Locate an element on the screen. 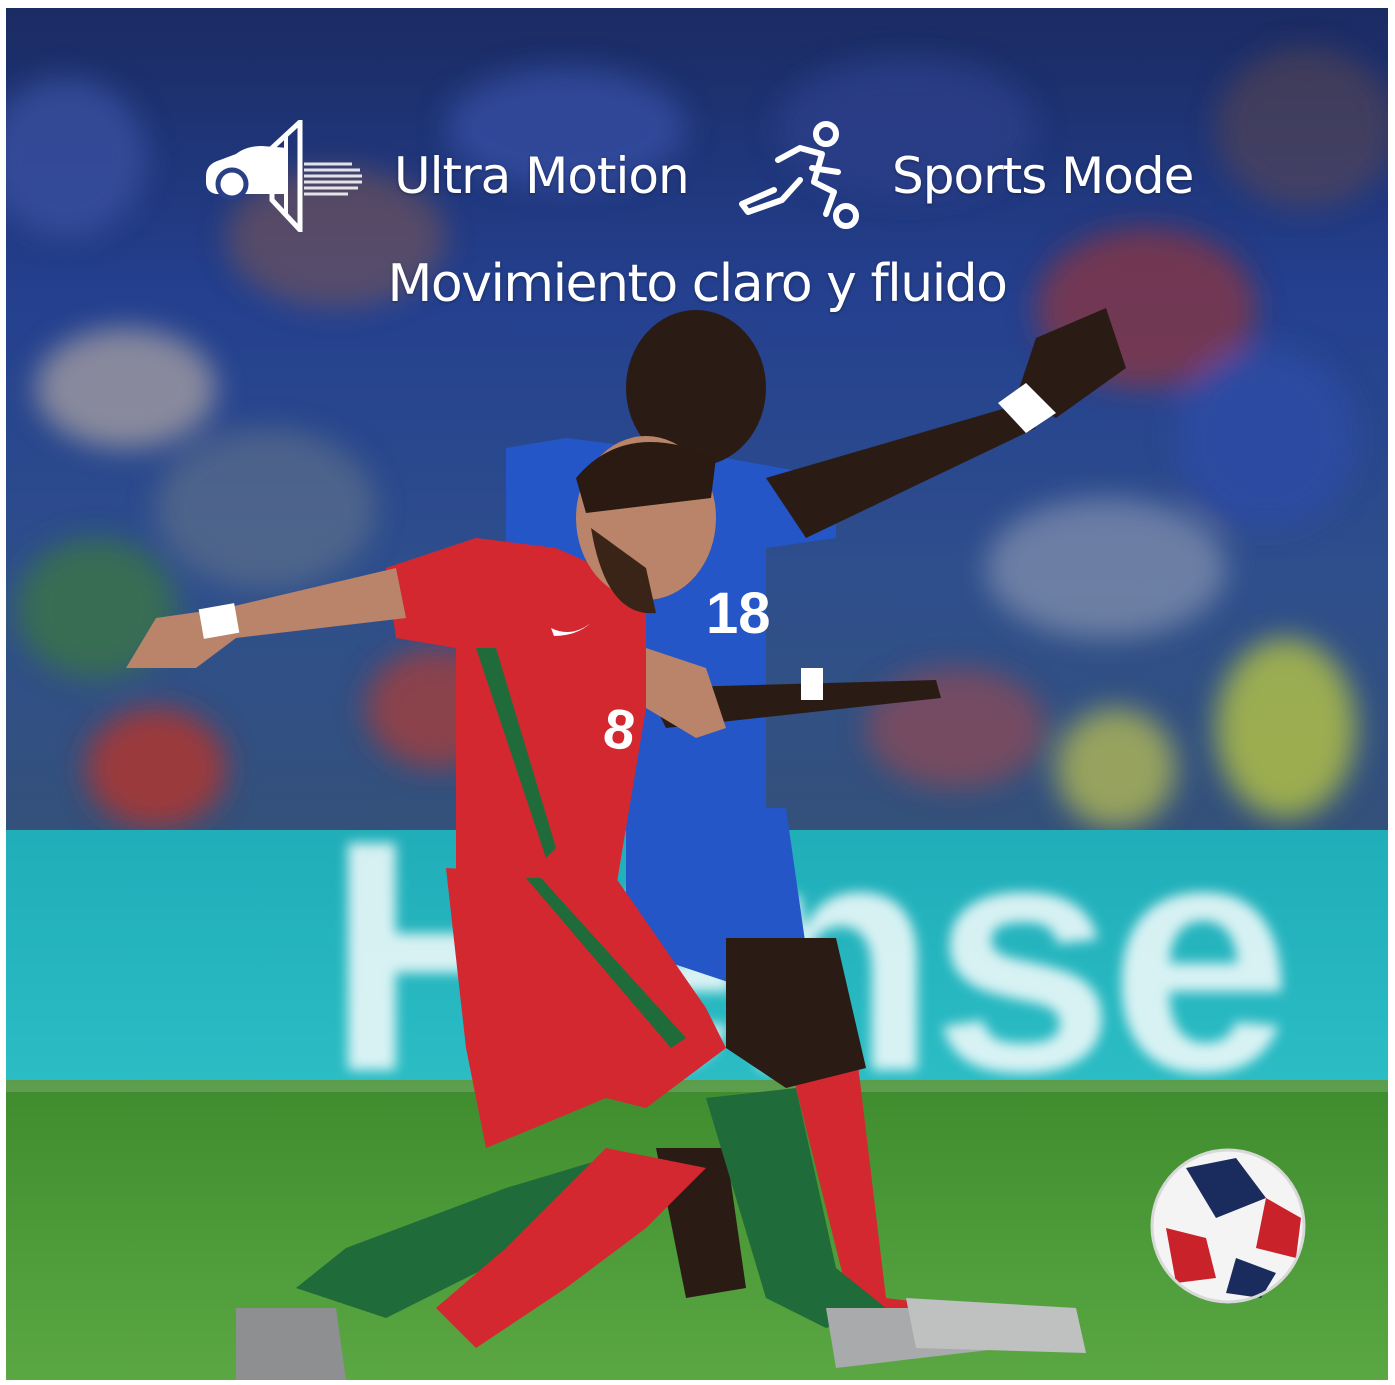 The height and width of the screenshot is (1385, 1395). running-player-icon is located at coordinates (800, 176).